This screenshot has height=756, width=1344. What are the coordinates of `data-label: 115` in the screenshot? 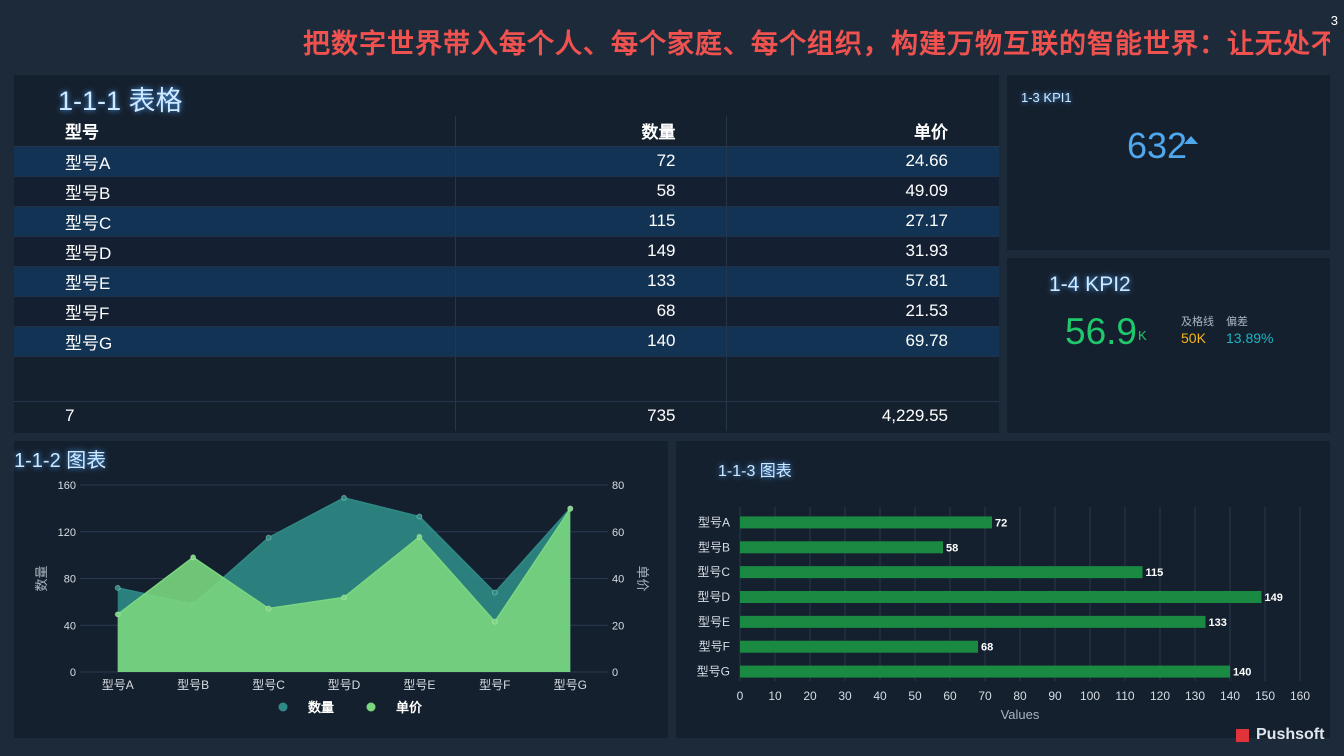 It's located at (1155, 573).